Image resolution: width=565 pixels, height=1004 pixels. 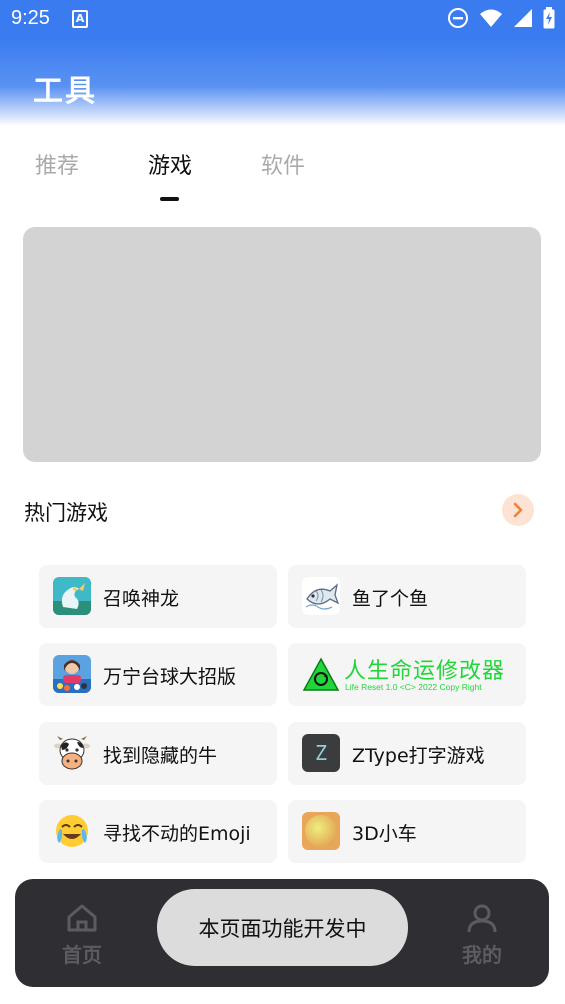 What do you see at coordinates (57, 164) in the screenshot?
I see `tab-recommend: 推荐` at bounding box center [57, 164].